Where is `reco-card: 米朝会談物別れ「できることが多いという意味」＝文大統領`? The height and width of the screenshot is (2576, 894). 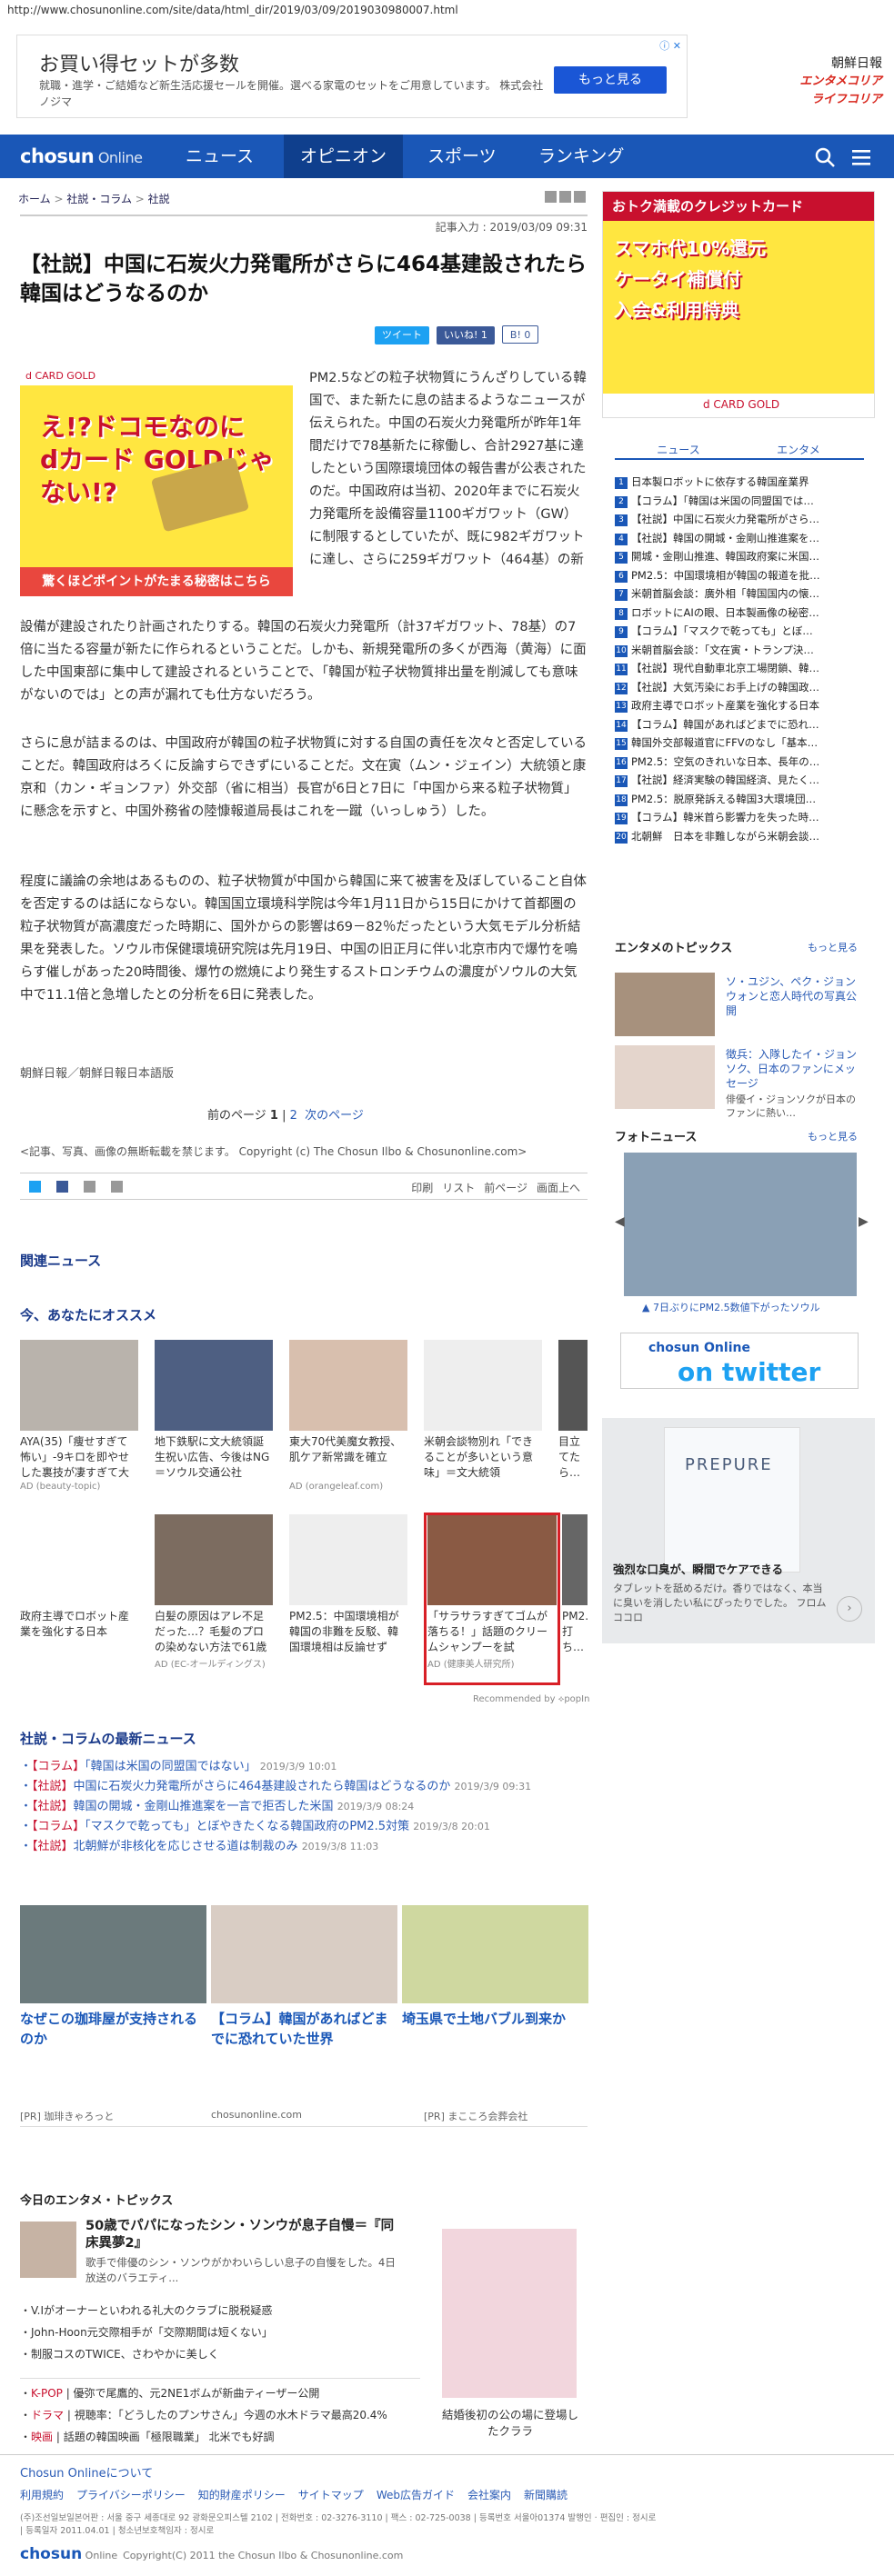
reco-card: 米朝会談物別れ「できることが多いという意味」＝文大統領 is located at coordinates (483, 1411).